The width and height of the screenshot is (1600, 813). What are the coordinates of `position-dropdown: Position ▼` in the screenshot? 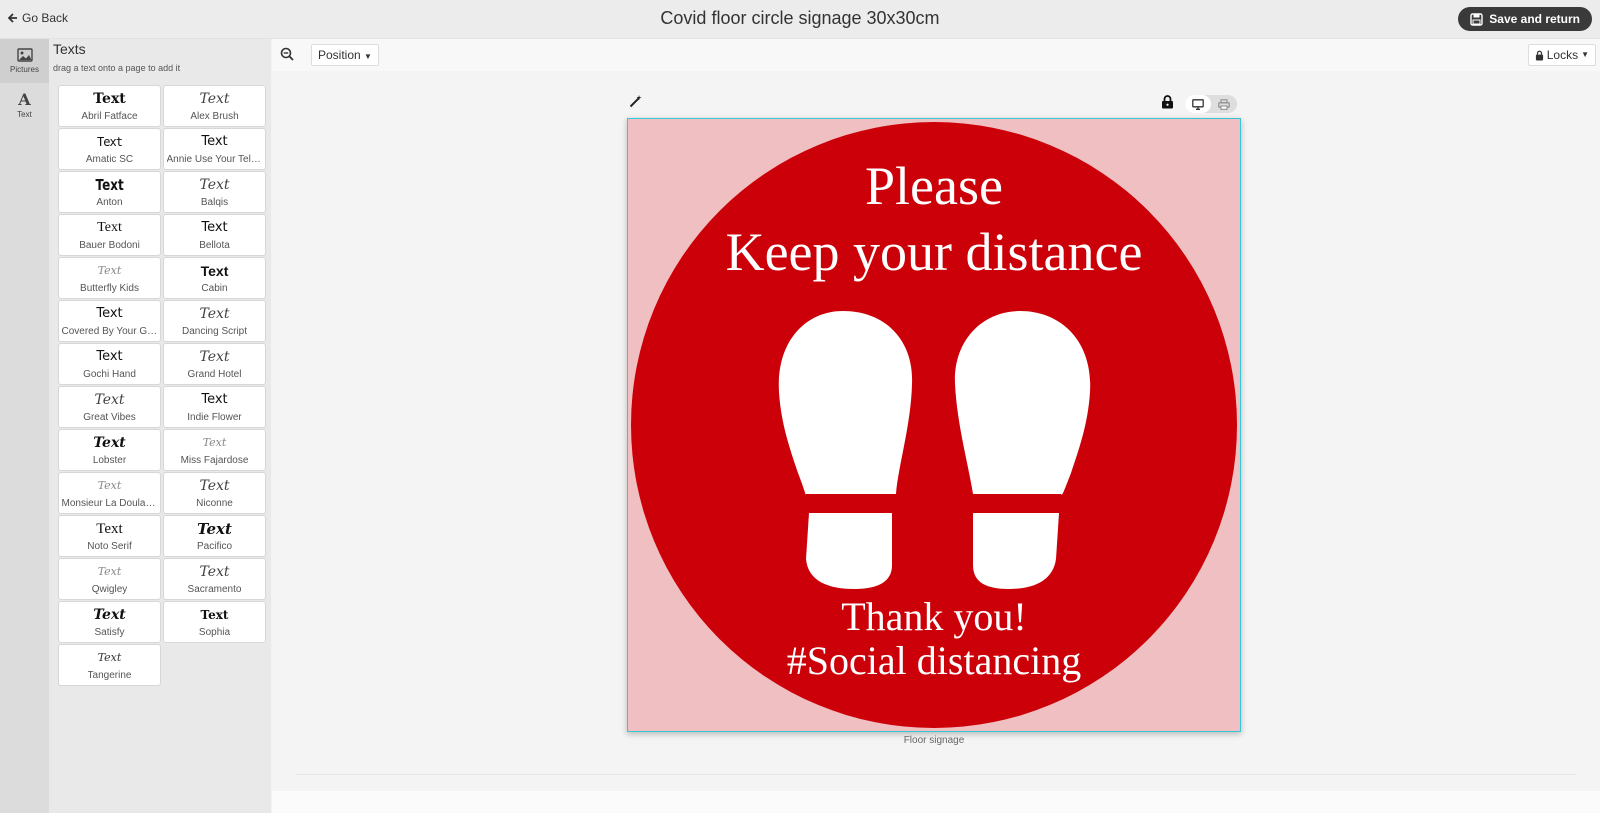 It's located at (345, 55).